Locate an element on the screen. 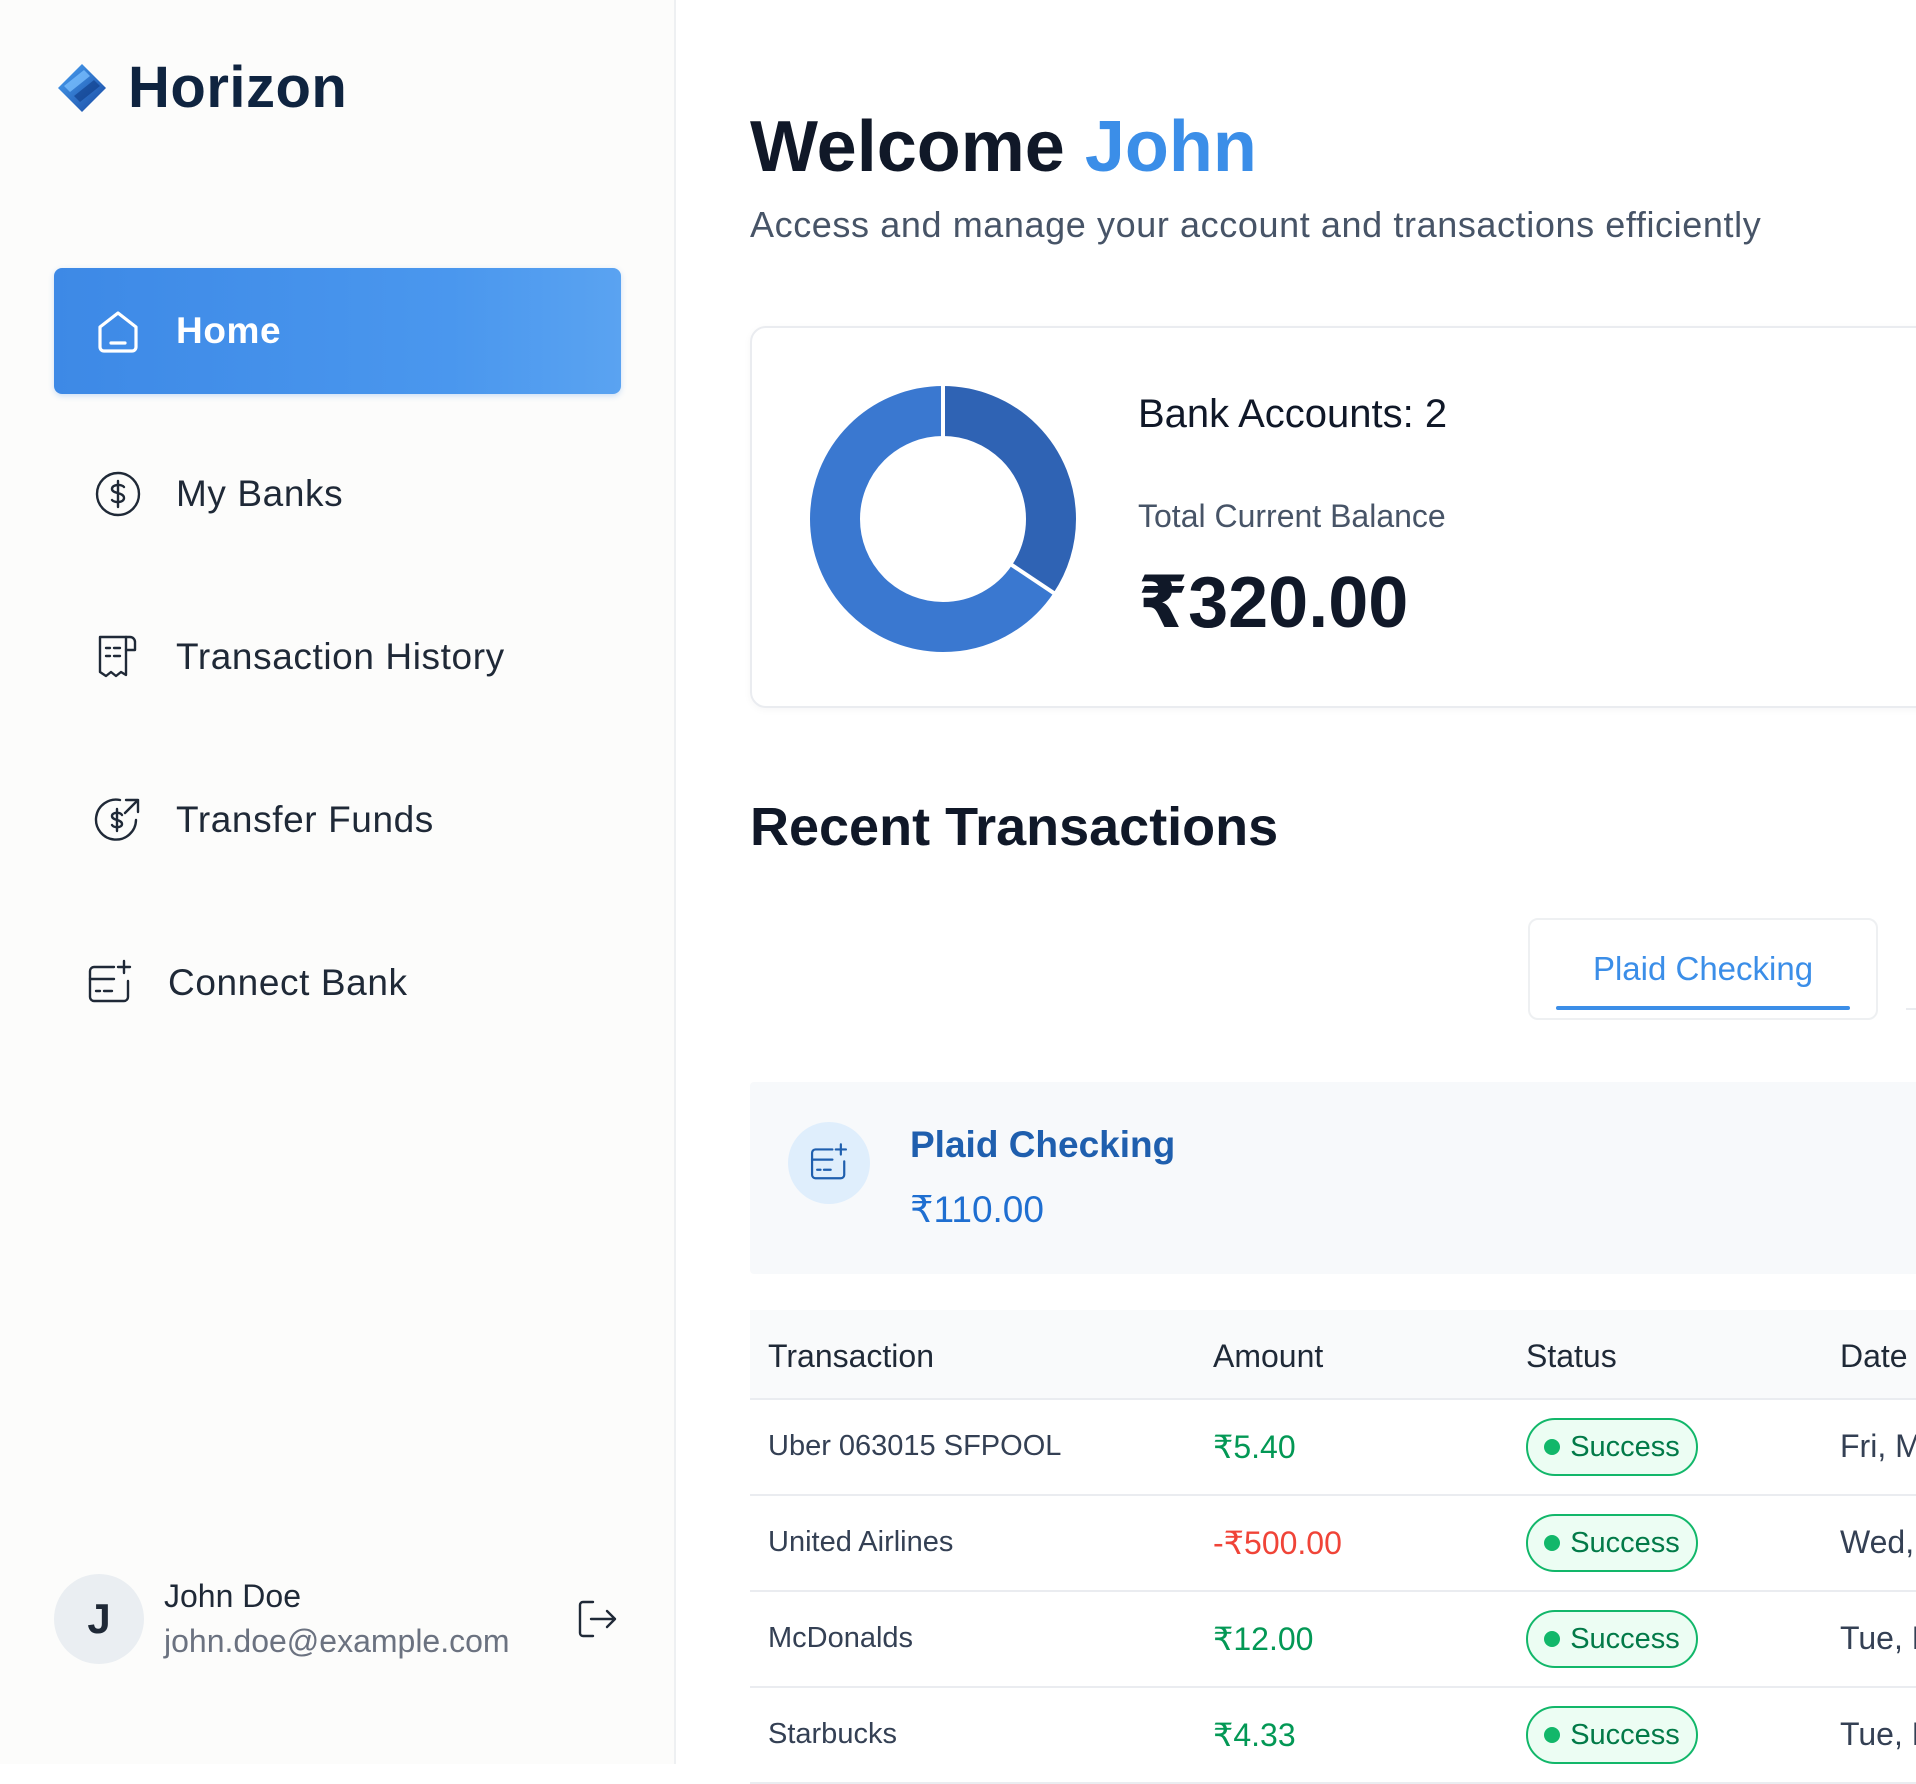  sidebar-item-label: Transfer Funds is located at coordinates (305, 819).